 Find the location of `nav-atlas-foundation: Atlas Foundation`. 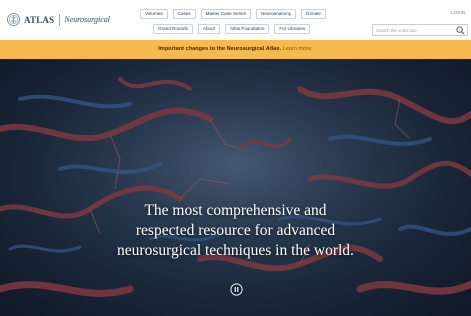

nav-atlas-foundation: Atlas Foundation is located at coordinates (247, 29).